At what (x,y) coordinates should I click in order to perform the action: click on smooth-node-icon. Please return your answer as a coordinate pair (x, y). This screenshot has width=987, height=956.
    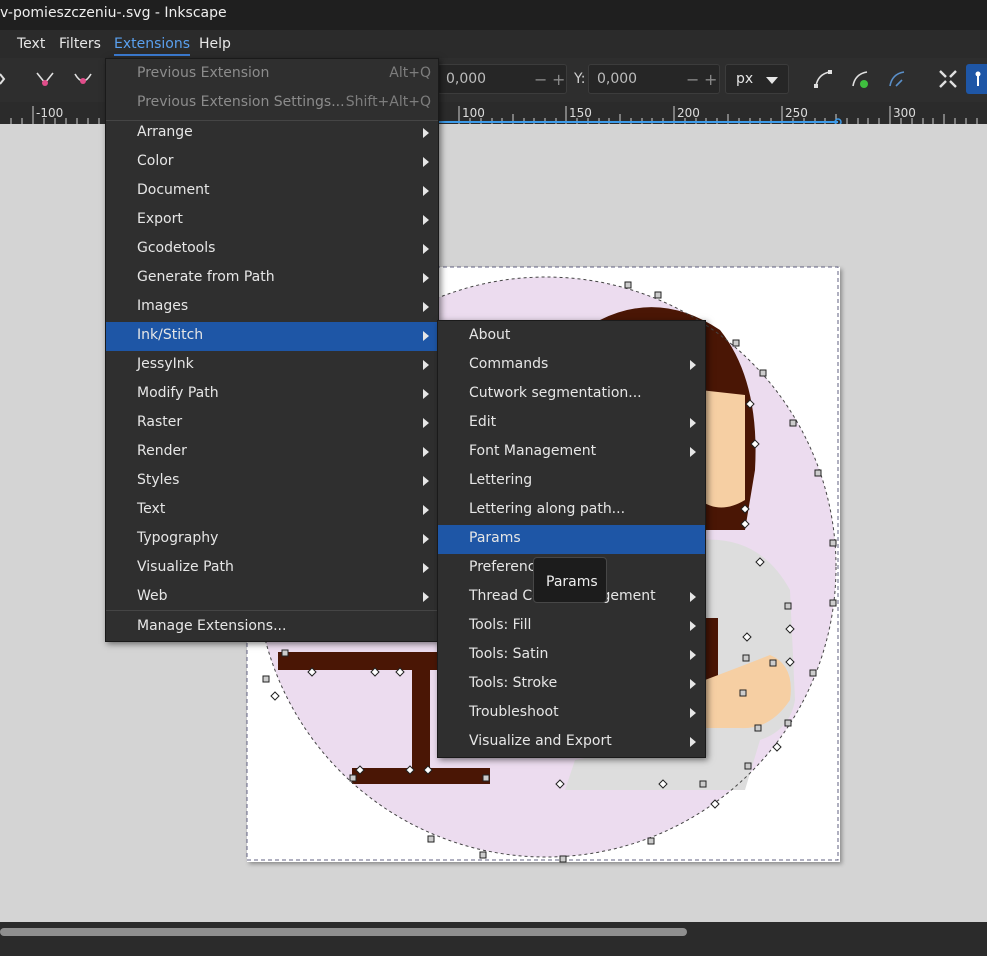
    Looking at the image, I should click on (83, 79).